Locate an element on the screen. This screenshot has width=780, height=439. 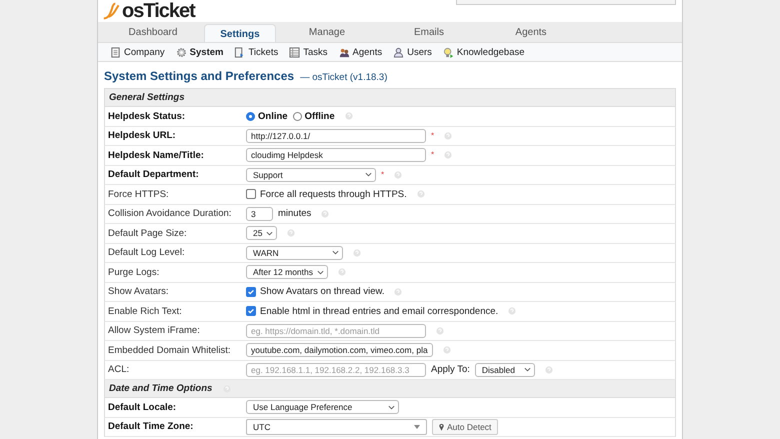
dropdown: Support is located at coordinates (311, 175).